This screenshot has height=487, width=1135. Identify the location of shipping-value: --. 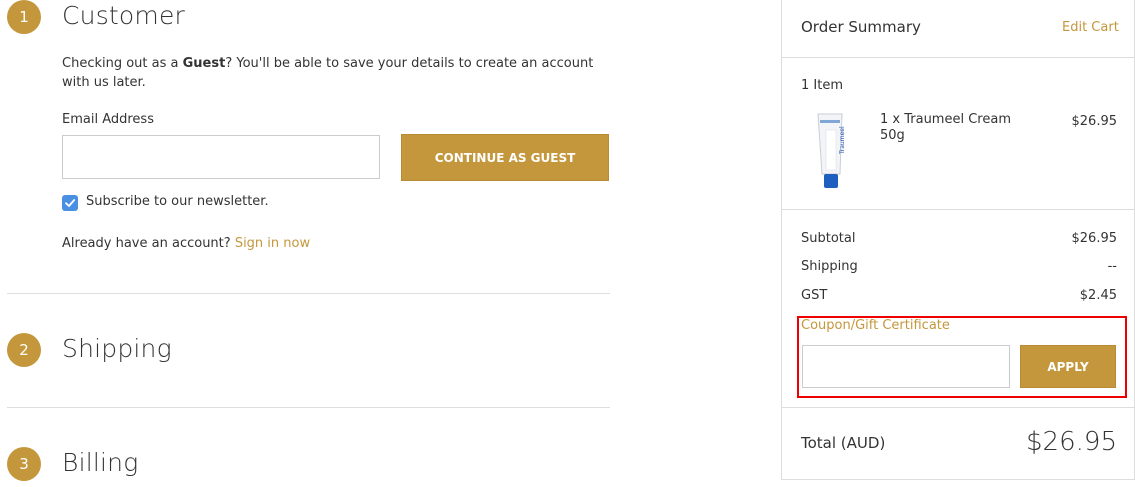
(1112, 266).